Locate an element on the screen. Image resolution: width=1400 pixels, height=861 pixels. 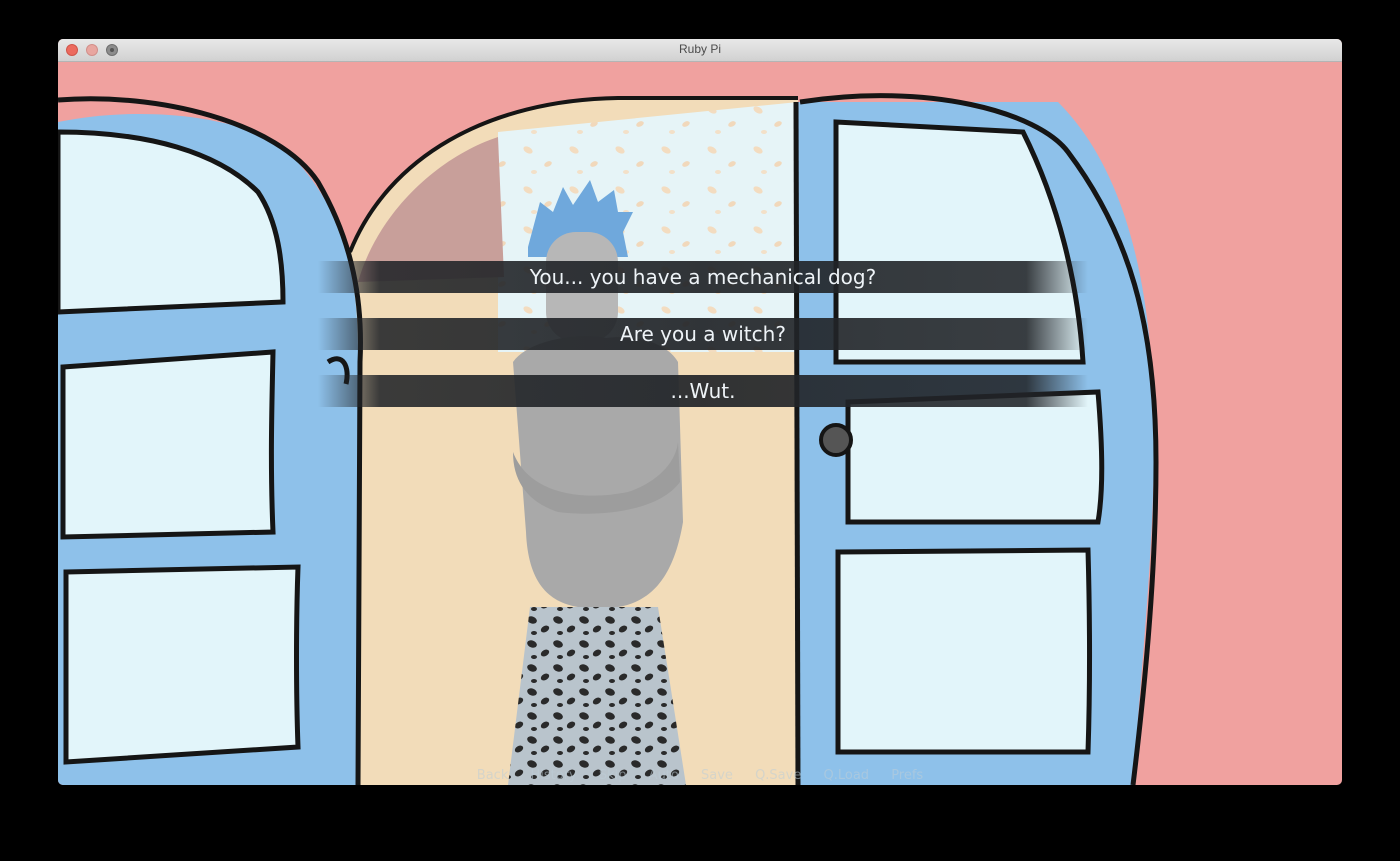
quick-menu-skip: Skip is located at coordinates (613, 775).